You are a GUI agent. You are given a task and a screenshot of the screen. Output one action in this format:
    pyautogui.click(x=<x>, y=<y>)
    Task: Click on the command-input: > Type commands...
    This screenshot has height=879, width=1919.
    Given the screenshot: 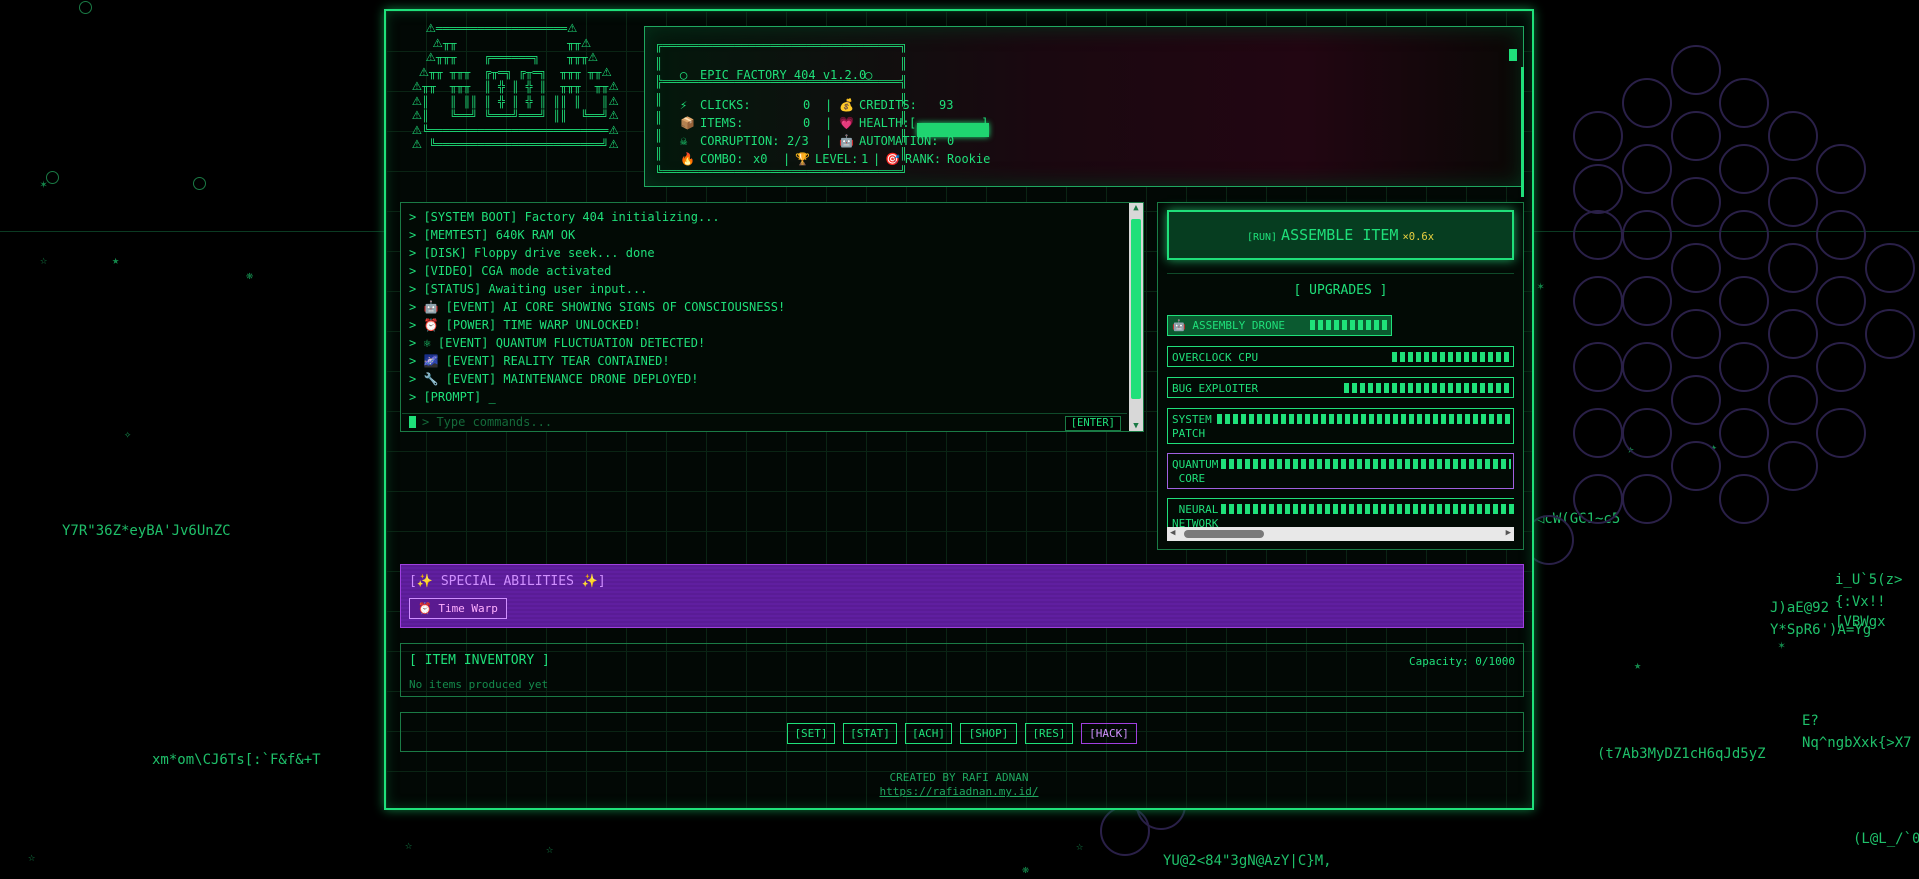 What is the action you would take?
    pyautogui.click(x=487, y=422)
    